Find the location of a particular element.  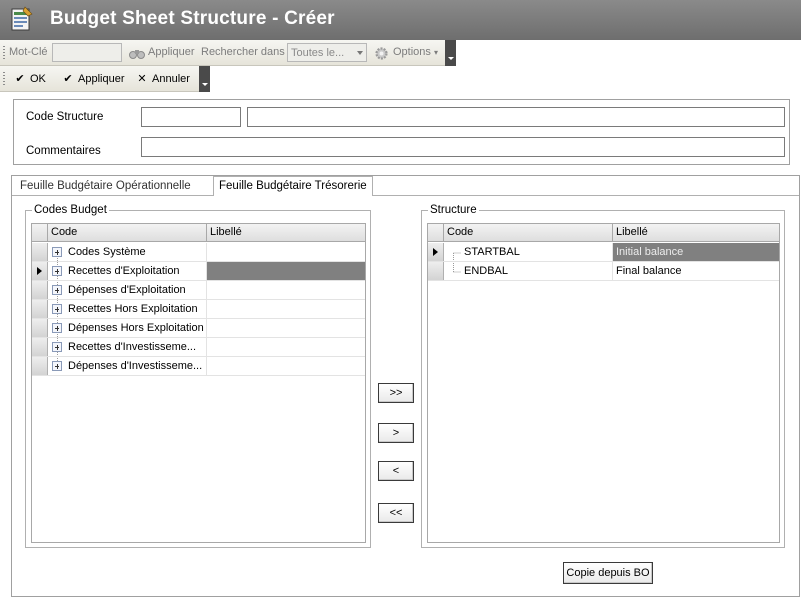

add-all-button: >> is located at coordinates (396, 393).